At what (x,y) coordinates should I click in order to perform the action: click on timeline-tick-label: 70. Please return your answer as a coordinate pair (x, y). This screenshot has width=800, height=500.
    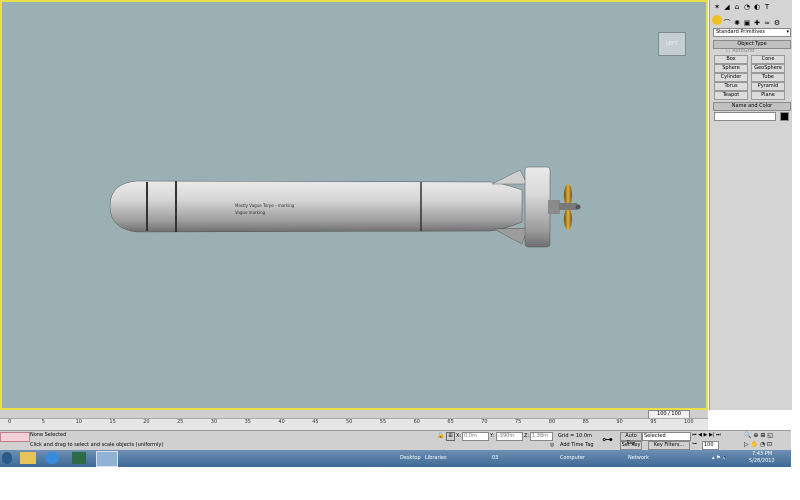
    Looking at the image, I should click on (484, 422).